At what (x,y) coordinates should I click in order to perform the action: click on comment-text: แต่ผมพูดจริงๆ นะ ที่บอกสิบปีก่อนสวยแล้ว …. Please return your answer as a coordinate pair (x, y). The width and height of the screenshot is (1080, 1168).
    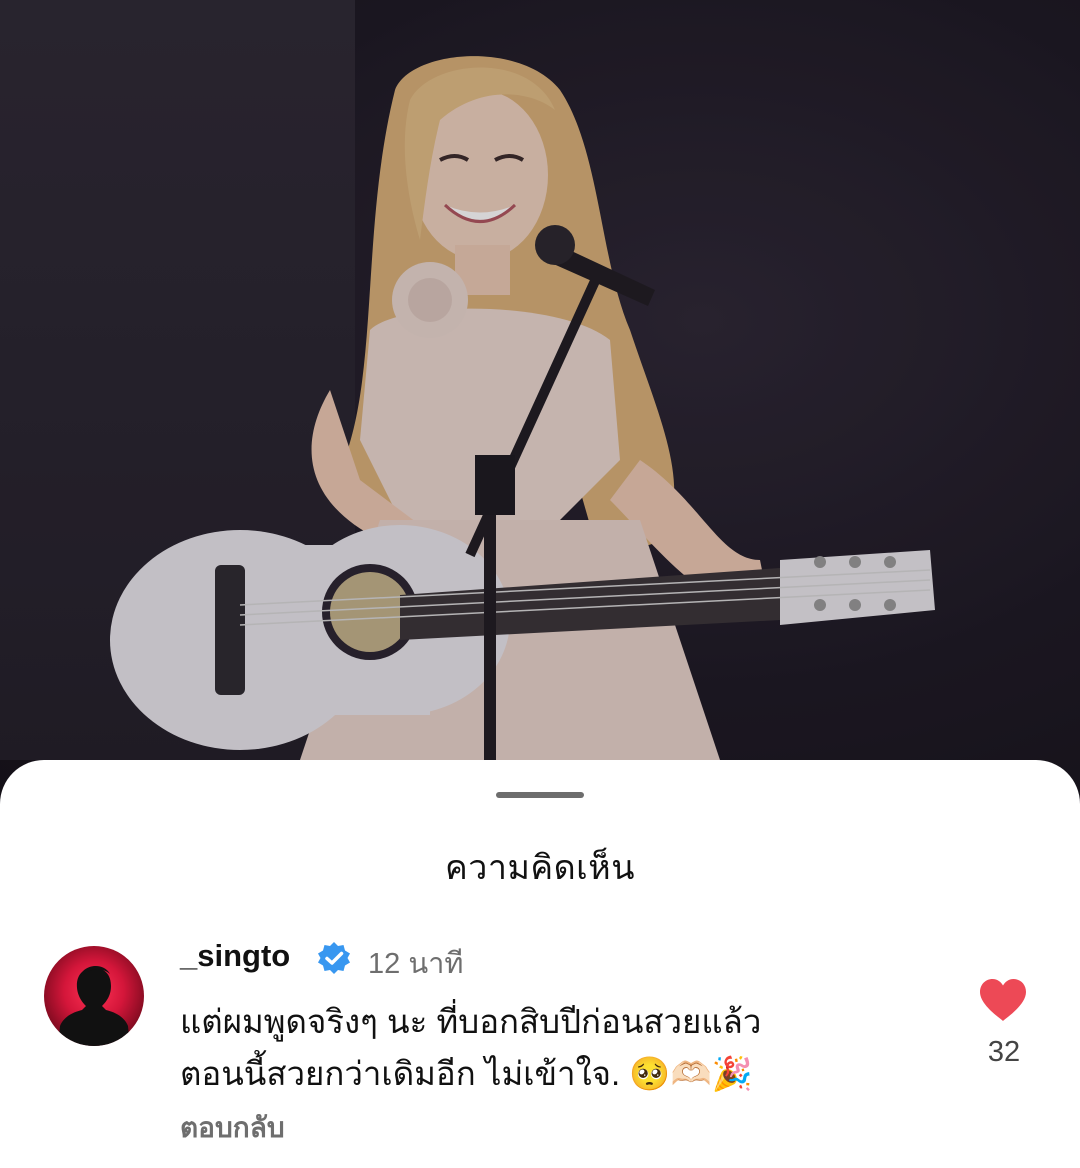
    Looking at the image, I should click on (540, 1048).